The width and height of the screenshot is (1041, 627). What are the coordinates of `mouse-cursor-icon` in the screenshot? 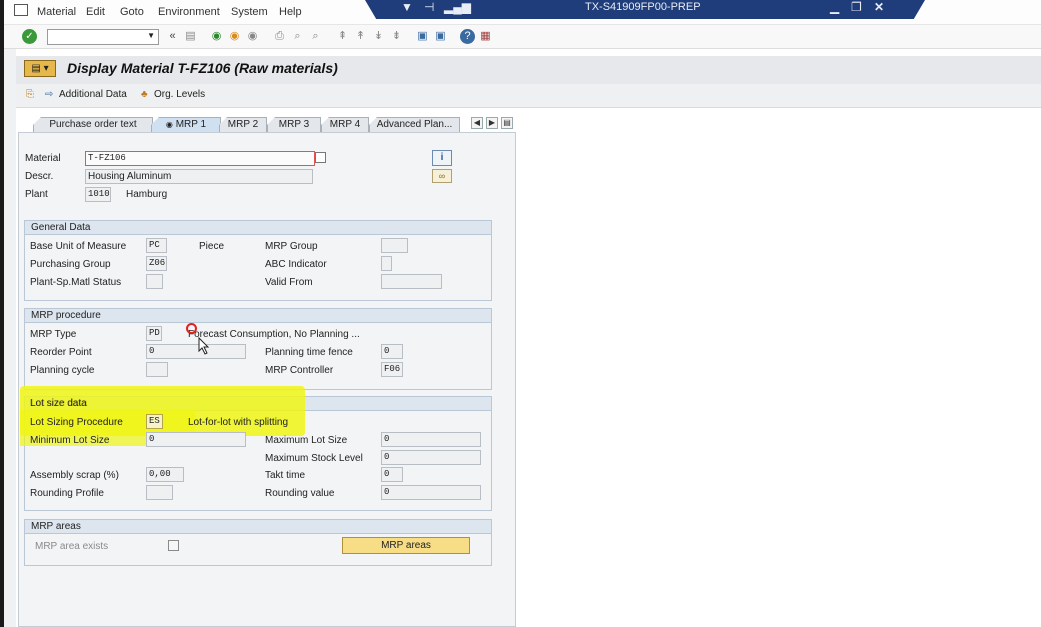 It's located at (204, 346).